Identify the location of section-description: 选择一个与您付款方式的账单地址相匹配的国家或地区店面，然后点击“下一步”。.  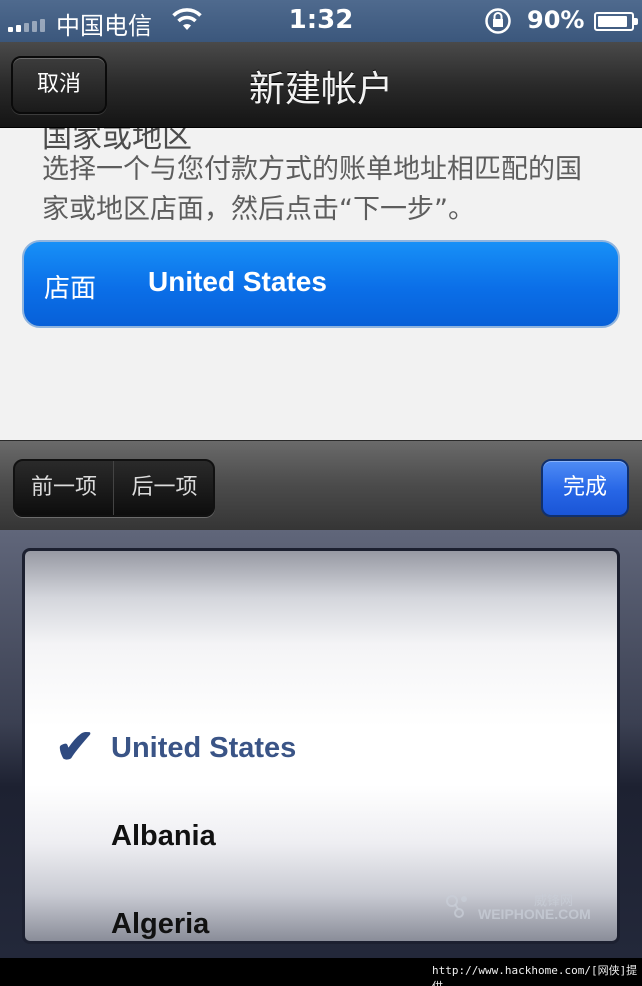
(312, 189).